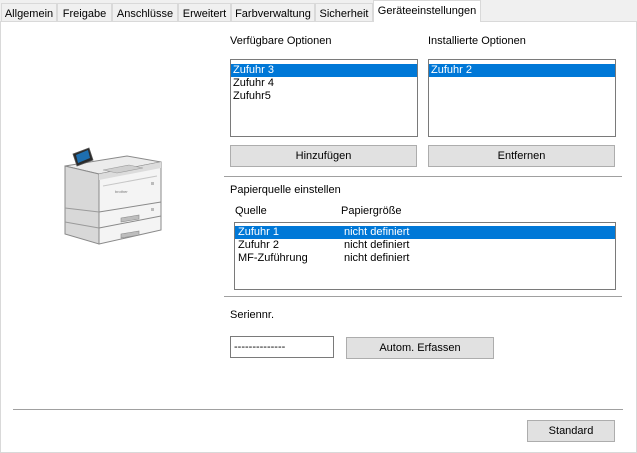  Describe the element at coordinates (521, 156) in the screenshot. I see `remove-button: Entfernen` at that location.